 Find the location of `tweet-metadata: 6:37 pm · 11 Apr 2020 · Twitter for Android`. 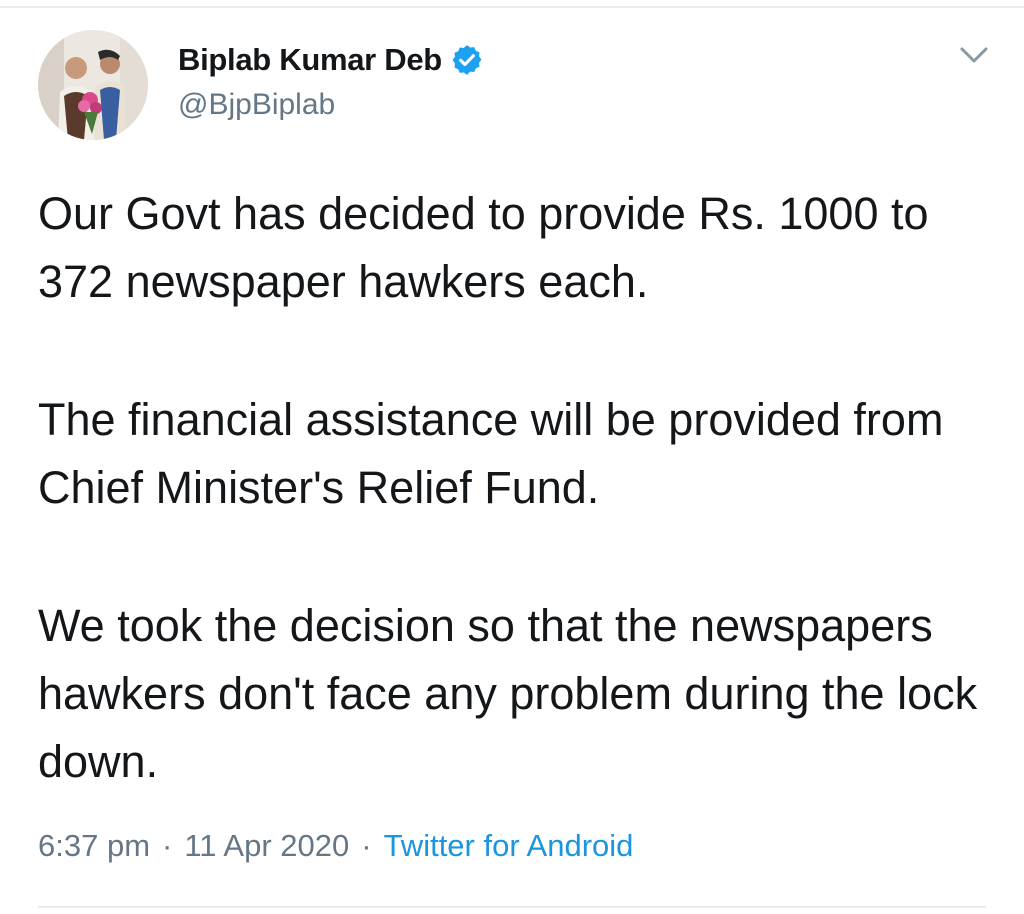

tweet-metadata: 6:37 pm · 11 Apr 2020 · Twitter for Android is located at coordinates (335, 846).